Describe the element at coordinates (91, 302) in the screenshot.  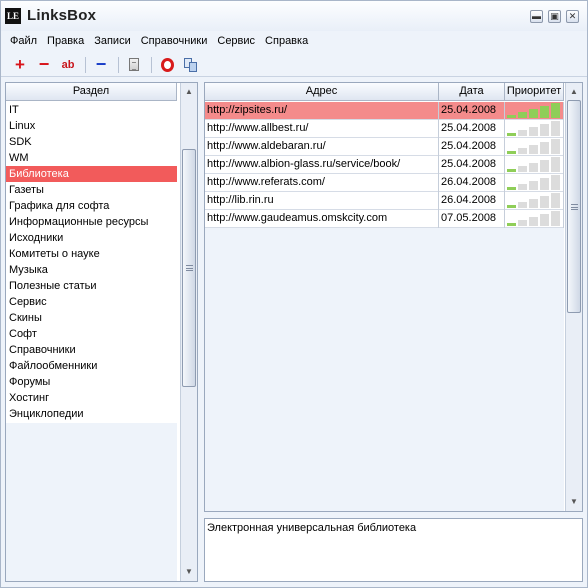
I see `section-item: Сервис` at that location.